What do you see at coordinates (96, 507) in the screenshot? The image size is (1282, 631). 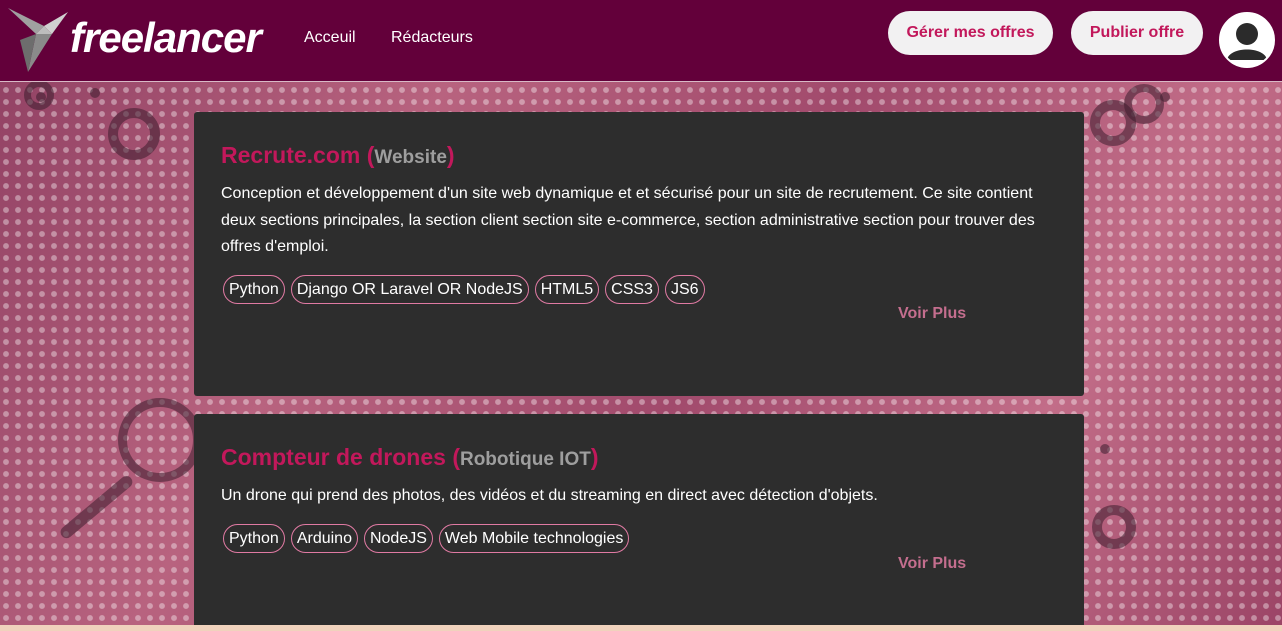 I see `magnifier-handle` at bounding box center [96, 507].